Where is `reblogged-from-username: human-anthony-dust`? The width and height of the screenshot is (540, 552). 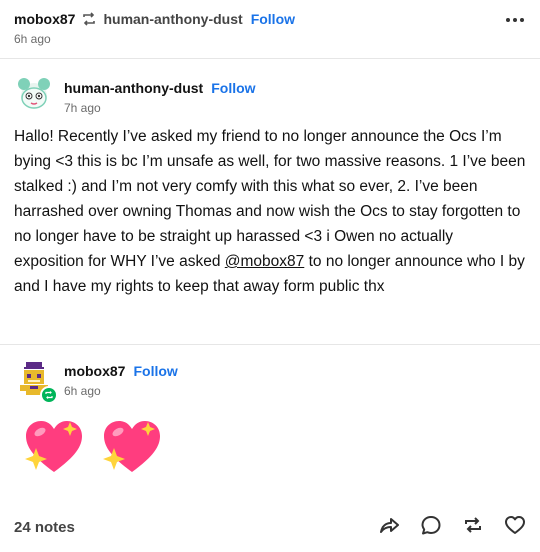 reblogged-from-username: human-anthony-dust is located at coordinates (172, 19).